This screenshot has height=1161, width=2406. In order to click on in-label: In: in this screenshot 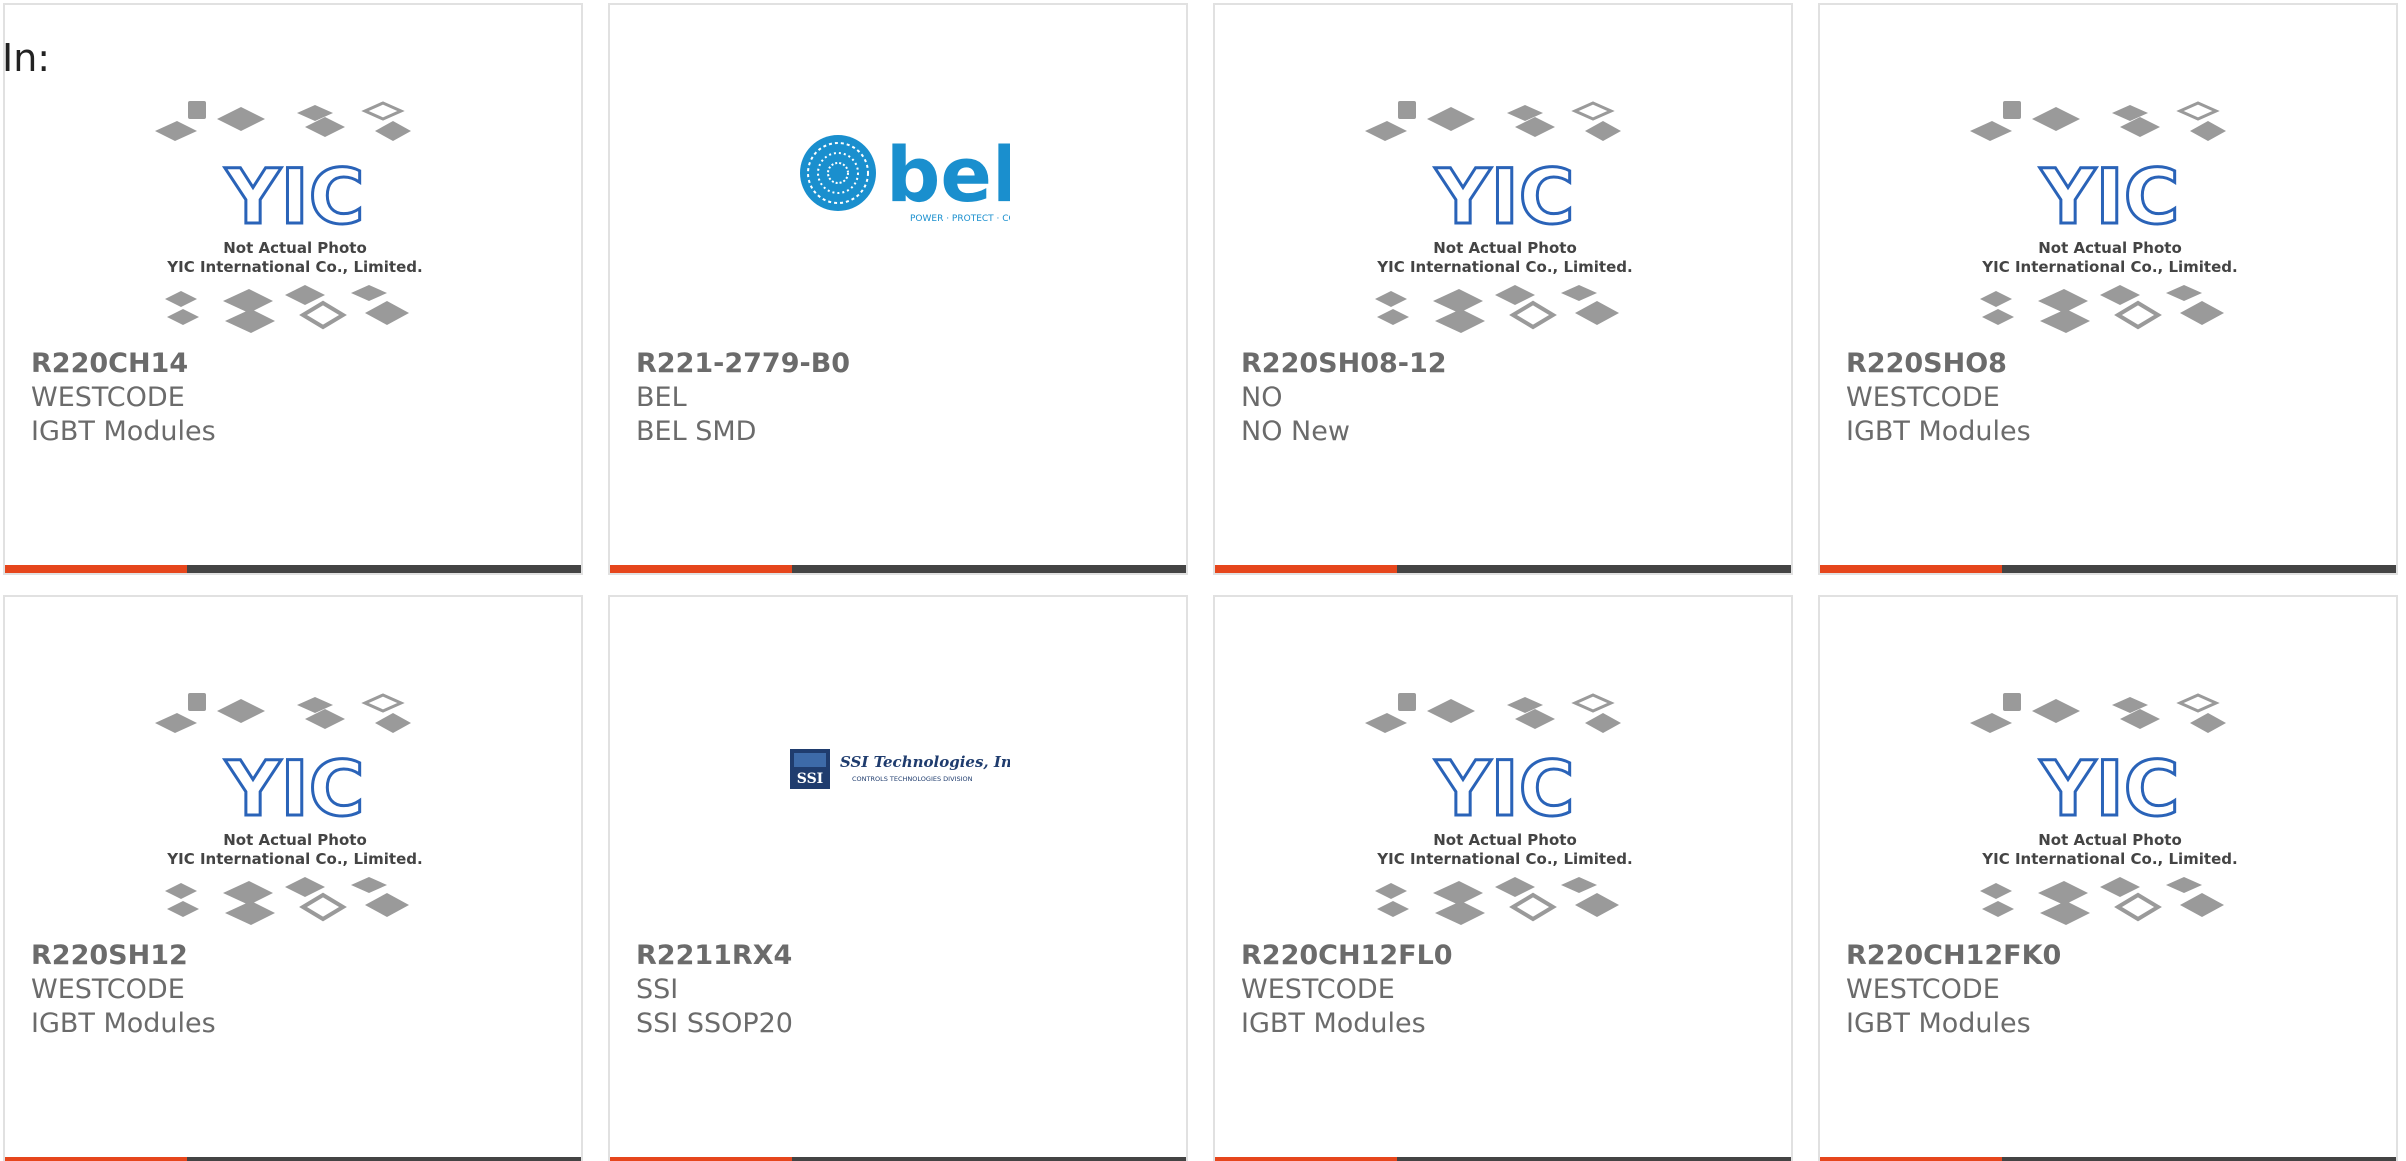, I will do `click(26, 58)`.